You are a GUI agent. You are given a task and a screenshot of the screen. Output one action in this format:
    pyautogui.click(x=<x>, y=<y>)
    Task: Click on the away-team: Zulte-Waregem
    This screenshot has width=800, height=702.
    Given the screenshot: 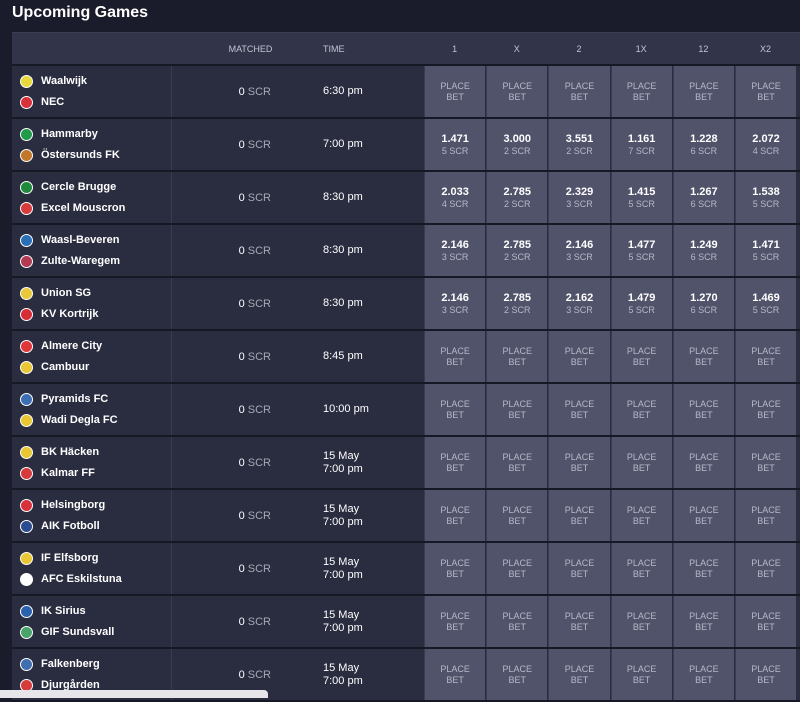 What is the action you would take?
    pyautogui.click(x=95, y=261)
    